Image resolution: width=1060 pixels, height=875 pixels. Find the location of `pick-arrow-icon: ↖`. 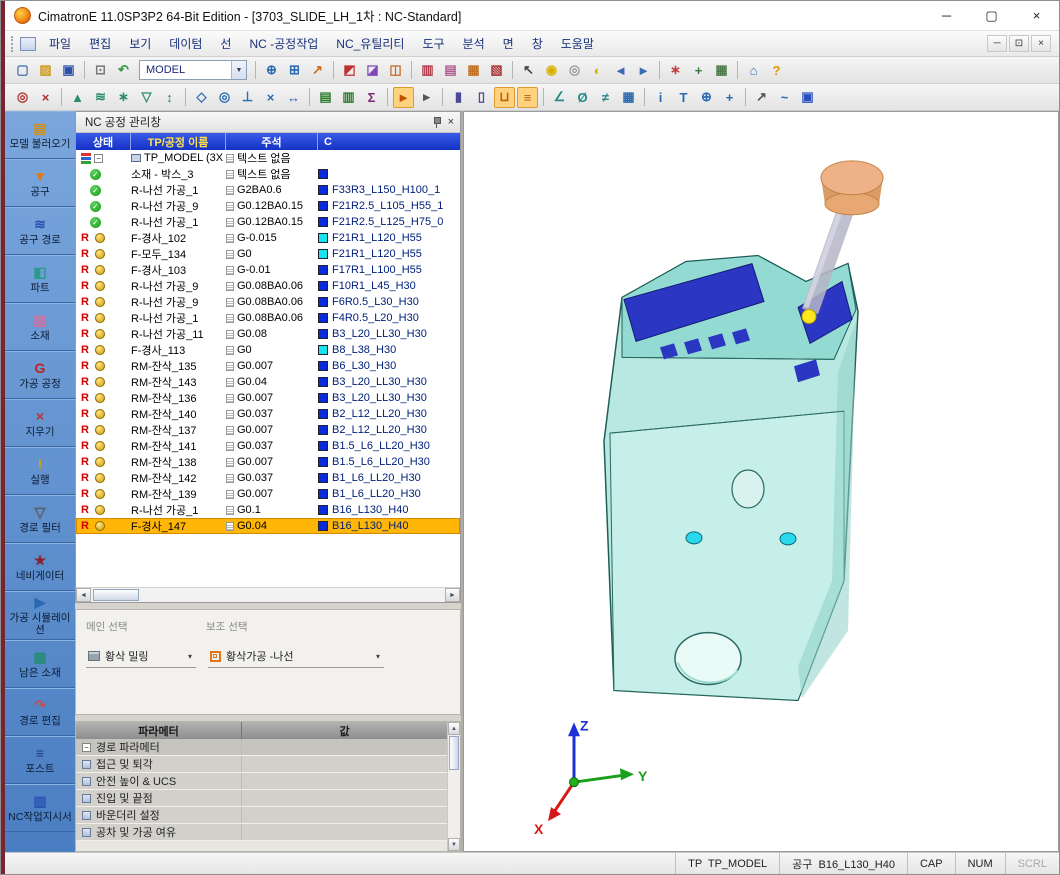

pick-arrow-icon: ↖ is located at coordinates (528, 70).